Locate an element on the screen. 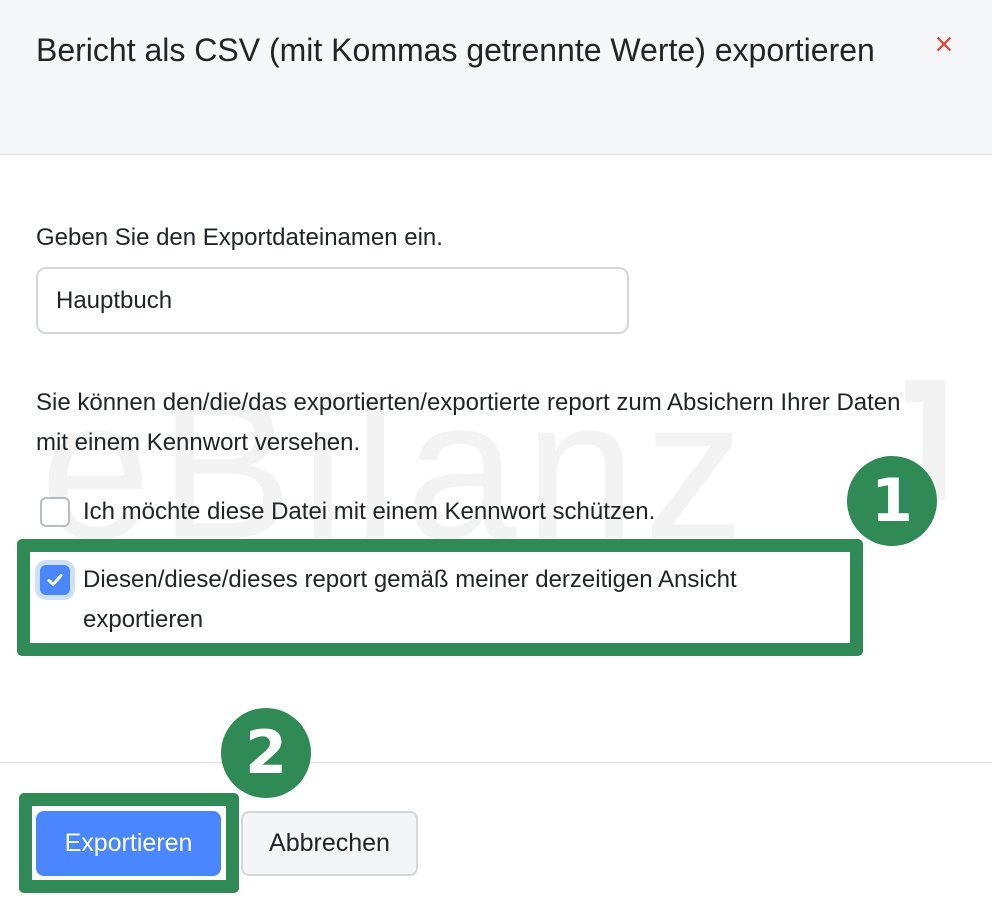 This screenshot has height=922, width=992. close-icon: × is located at coordinates (944, 44).